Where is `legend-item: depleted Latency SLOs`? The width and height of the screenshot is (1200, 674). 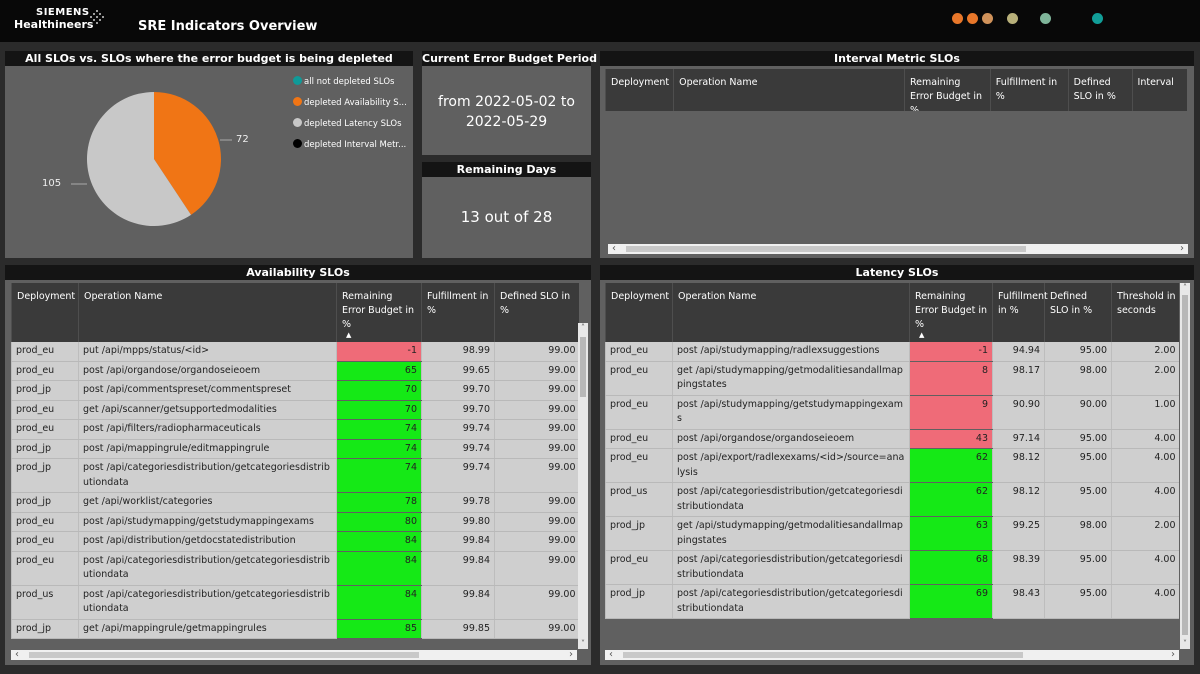 legend-item: depleted Latency SLOs is located at coordinates (347, 123).